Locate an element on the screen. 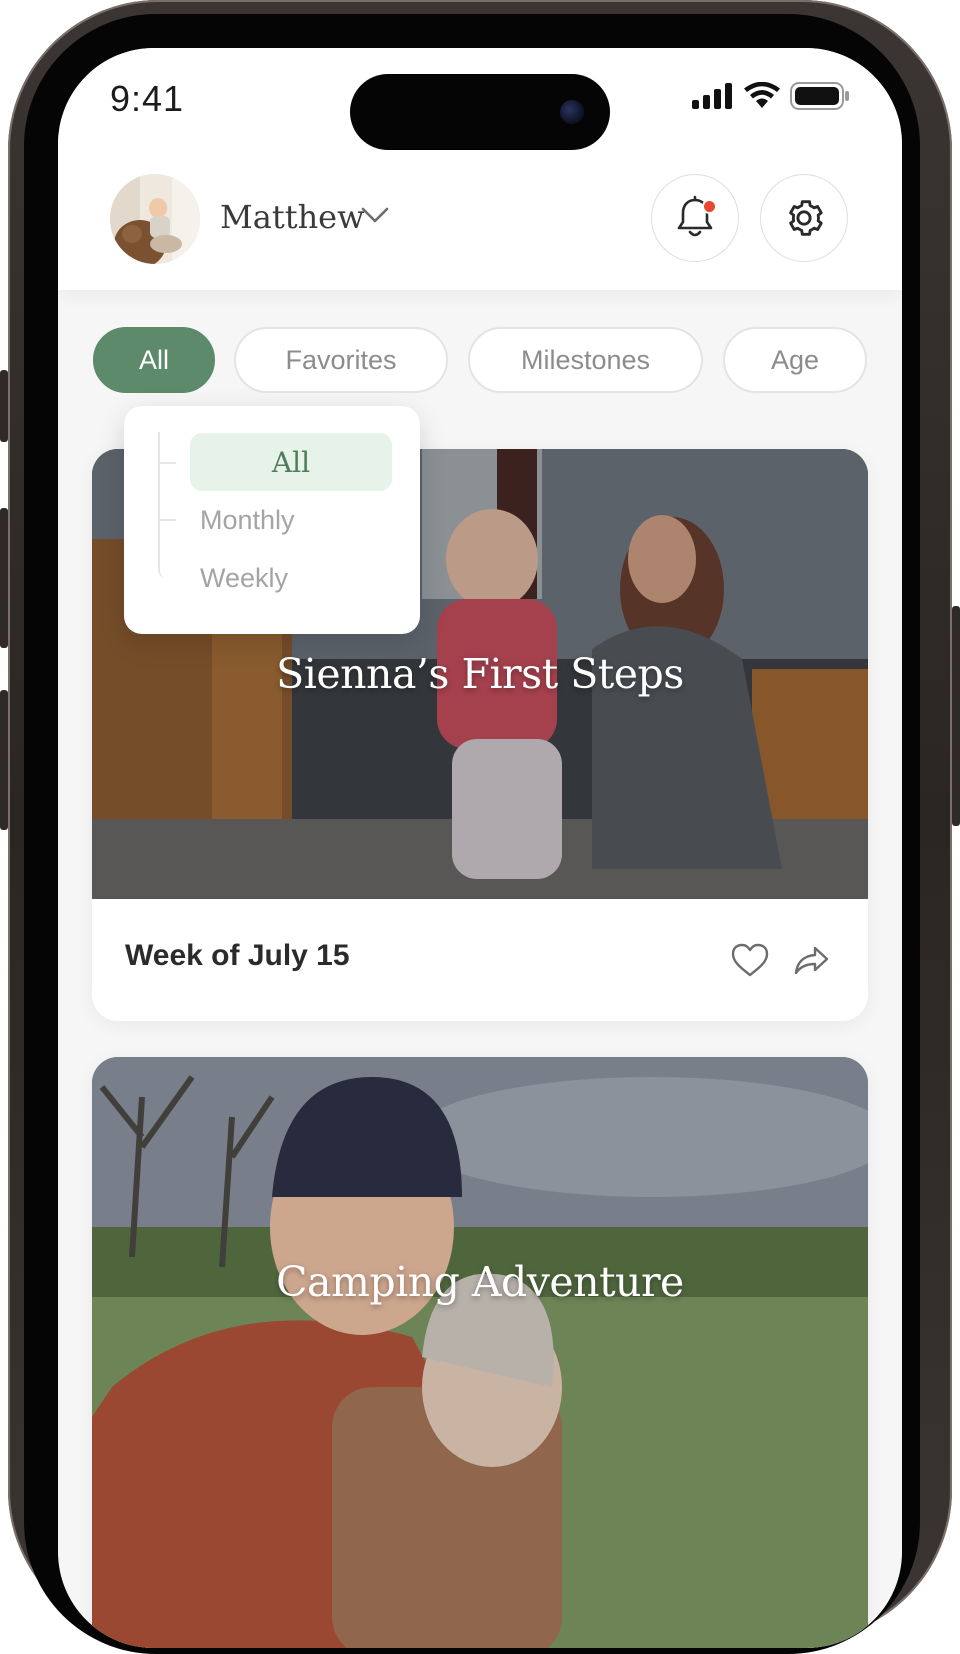 Image resolution: width=960 pixels, height=1654 pixels. dropdown-option-all: All is located at coordinates (291, 462).